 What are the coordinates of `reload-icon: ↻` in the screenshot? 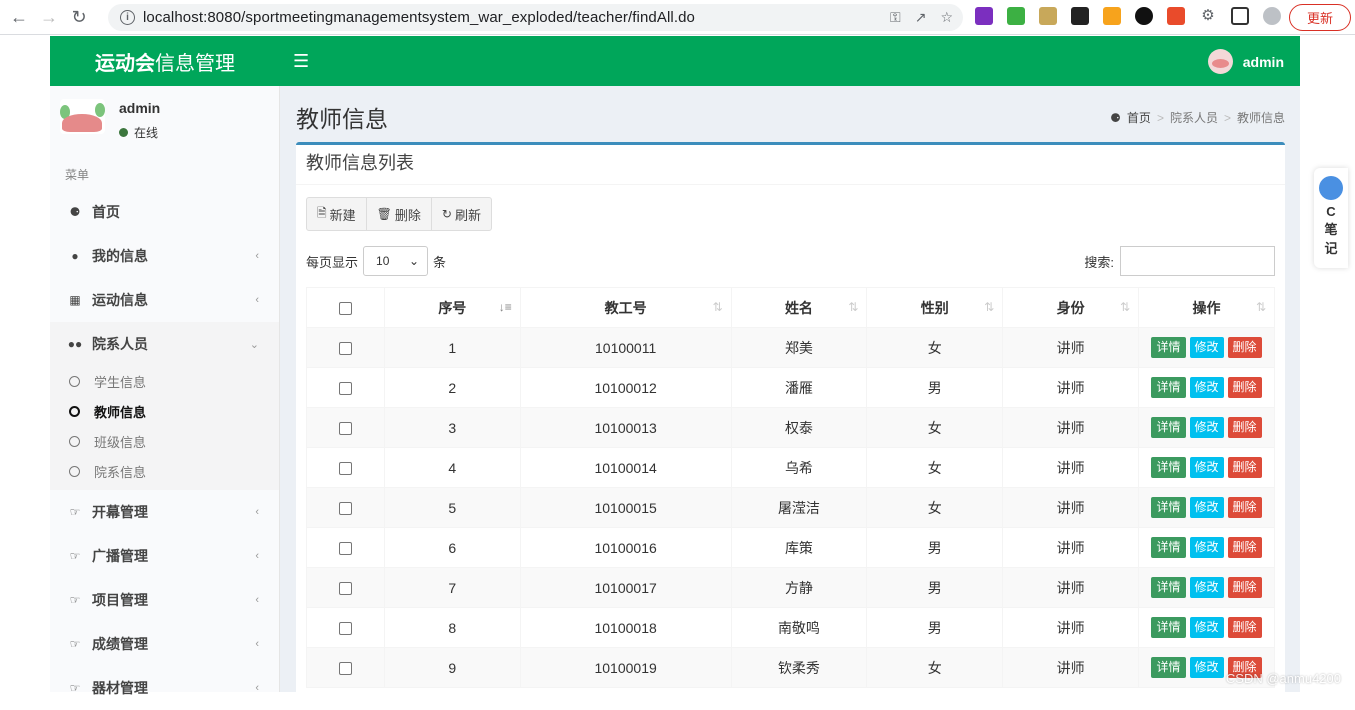 It's located at (79, 17).